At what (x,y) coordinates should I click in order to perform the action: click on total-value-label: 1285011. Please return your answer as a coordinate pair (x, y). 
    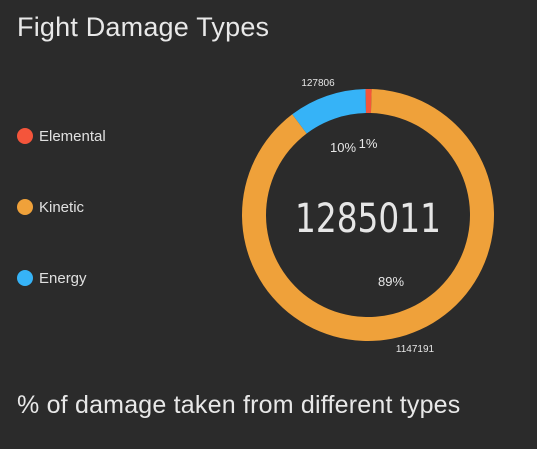
    Looking at the image, I should click on (368, 218).